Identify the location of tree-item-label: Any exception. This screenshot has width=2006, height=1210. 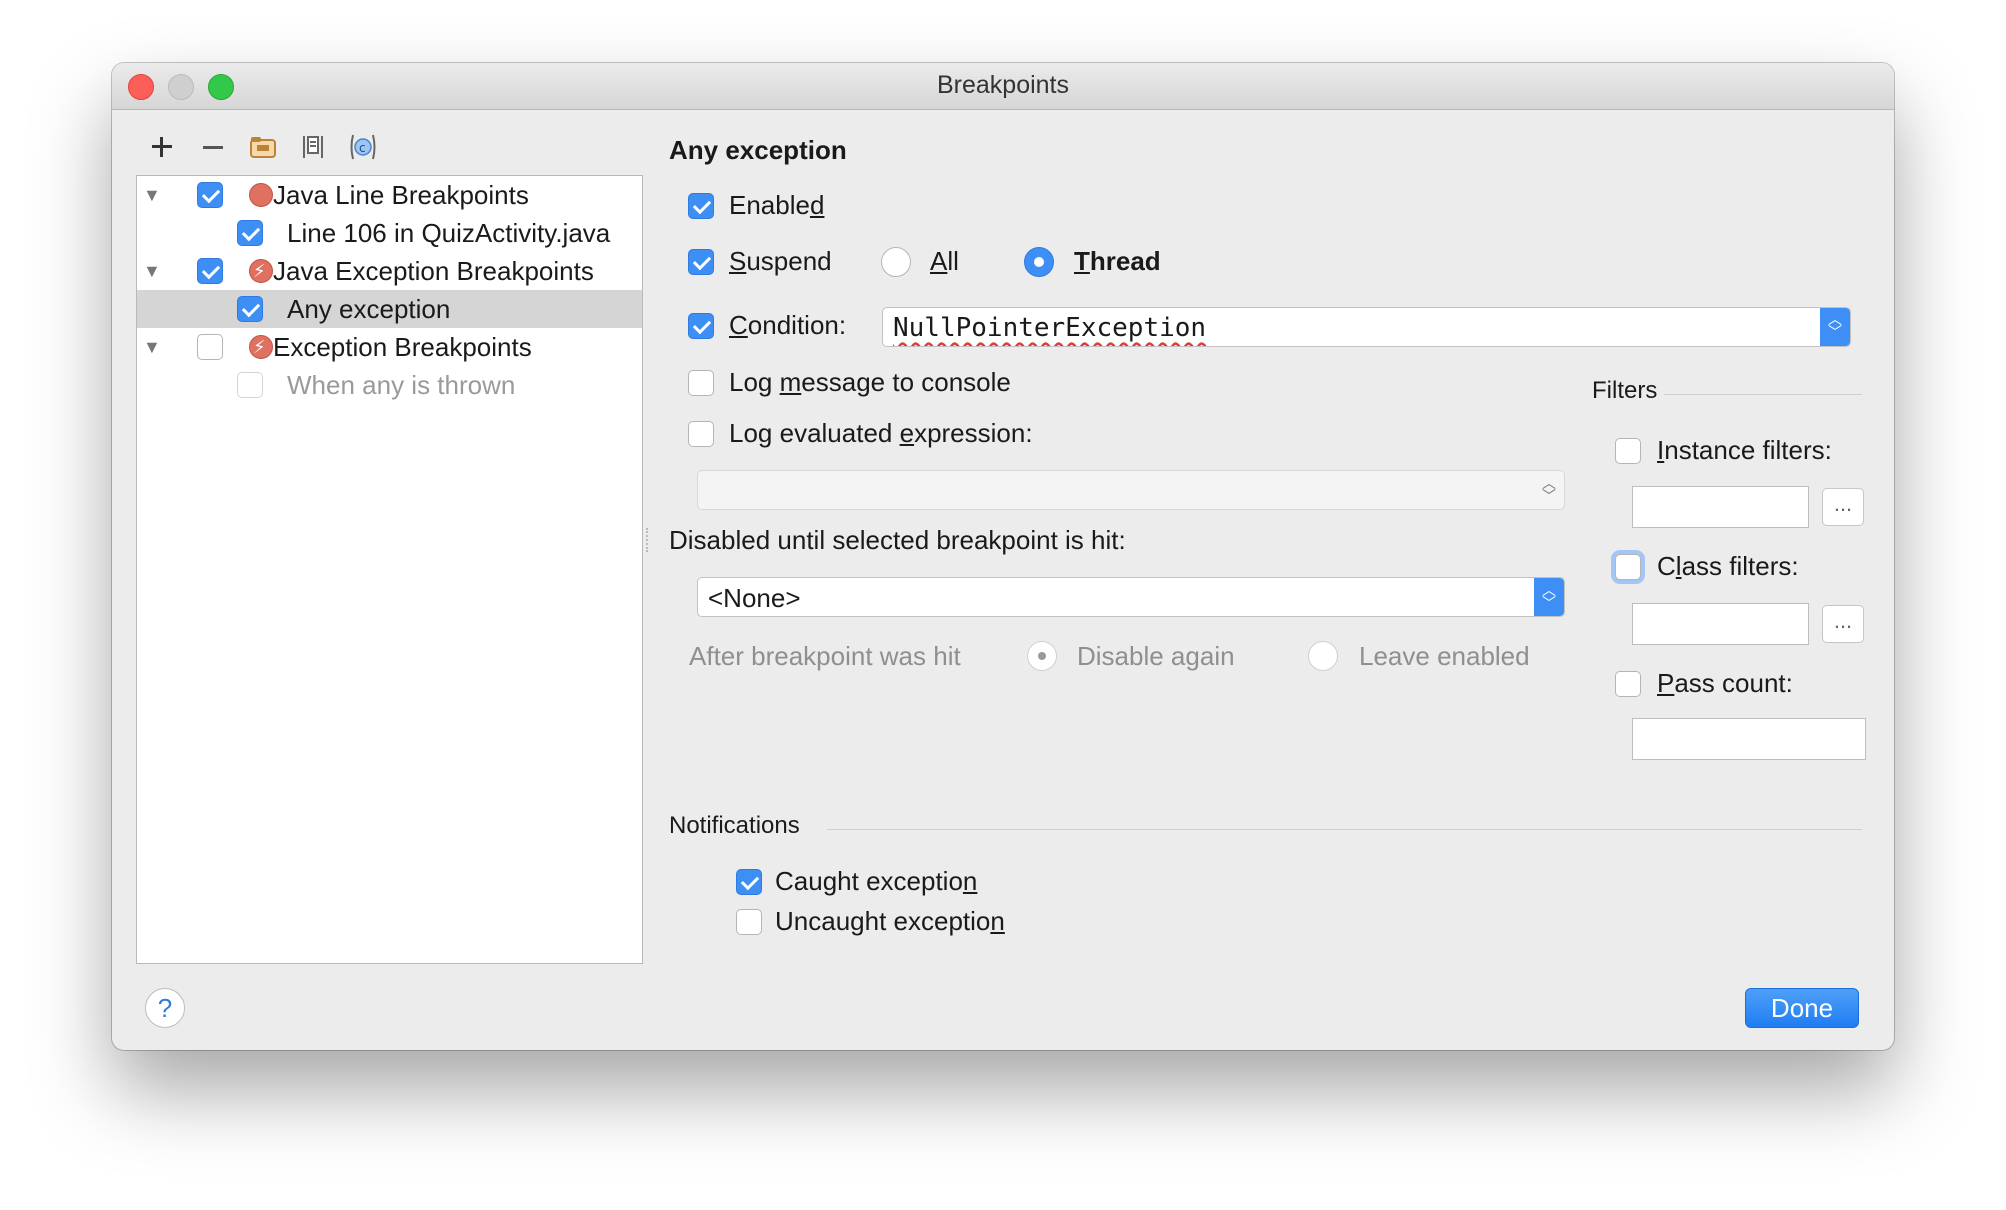
(369, 309).